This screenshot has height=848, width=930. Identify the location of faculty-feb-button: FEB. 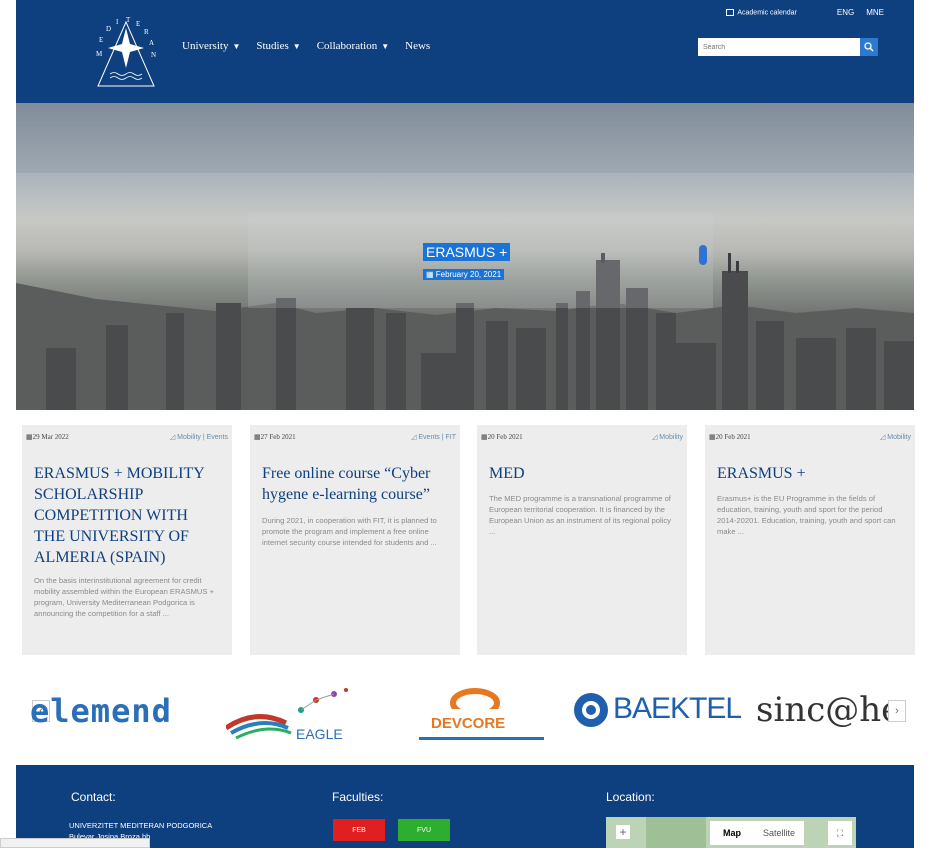
(359, 830).